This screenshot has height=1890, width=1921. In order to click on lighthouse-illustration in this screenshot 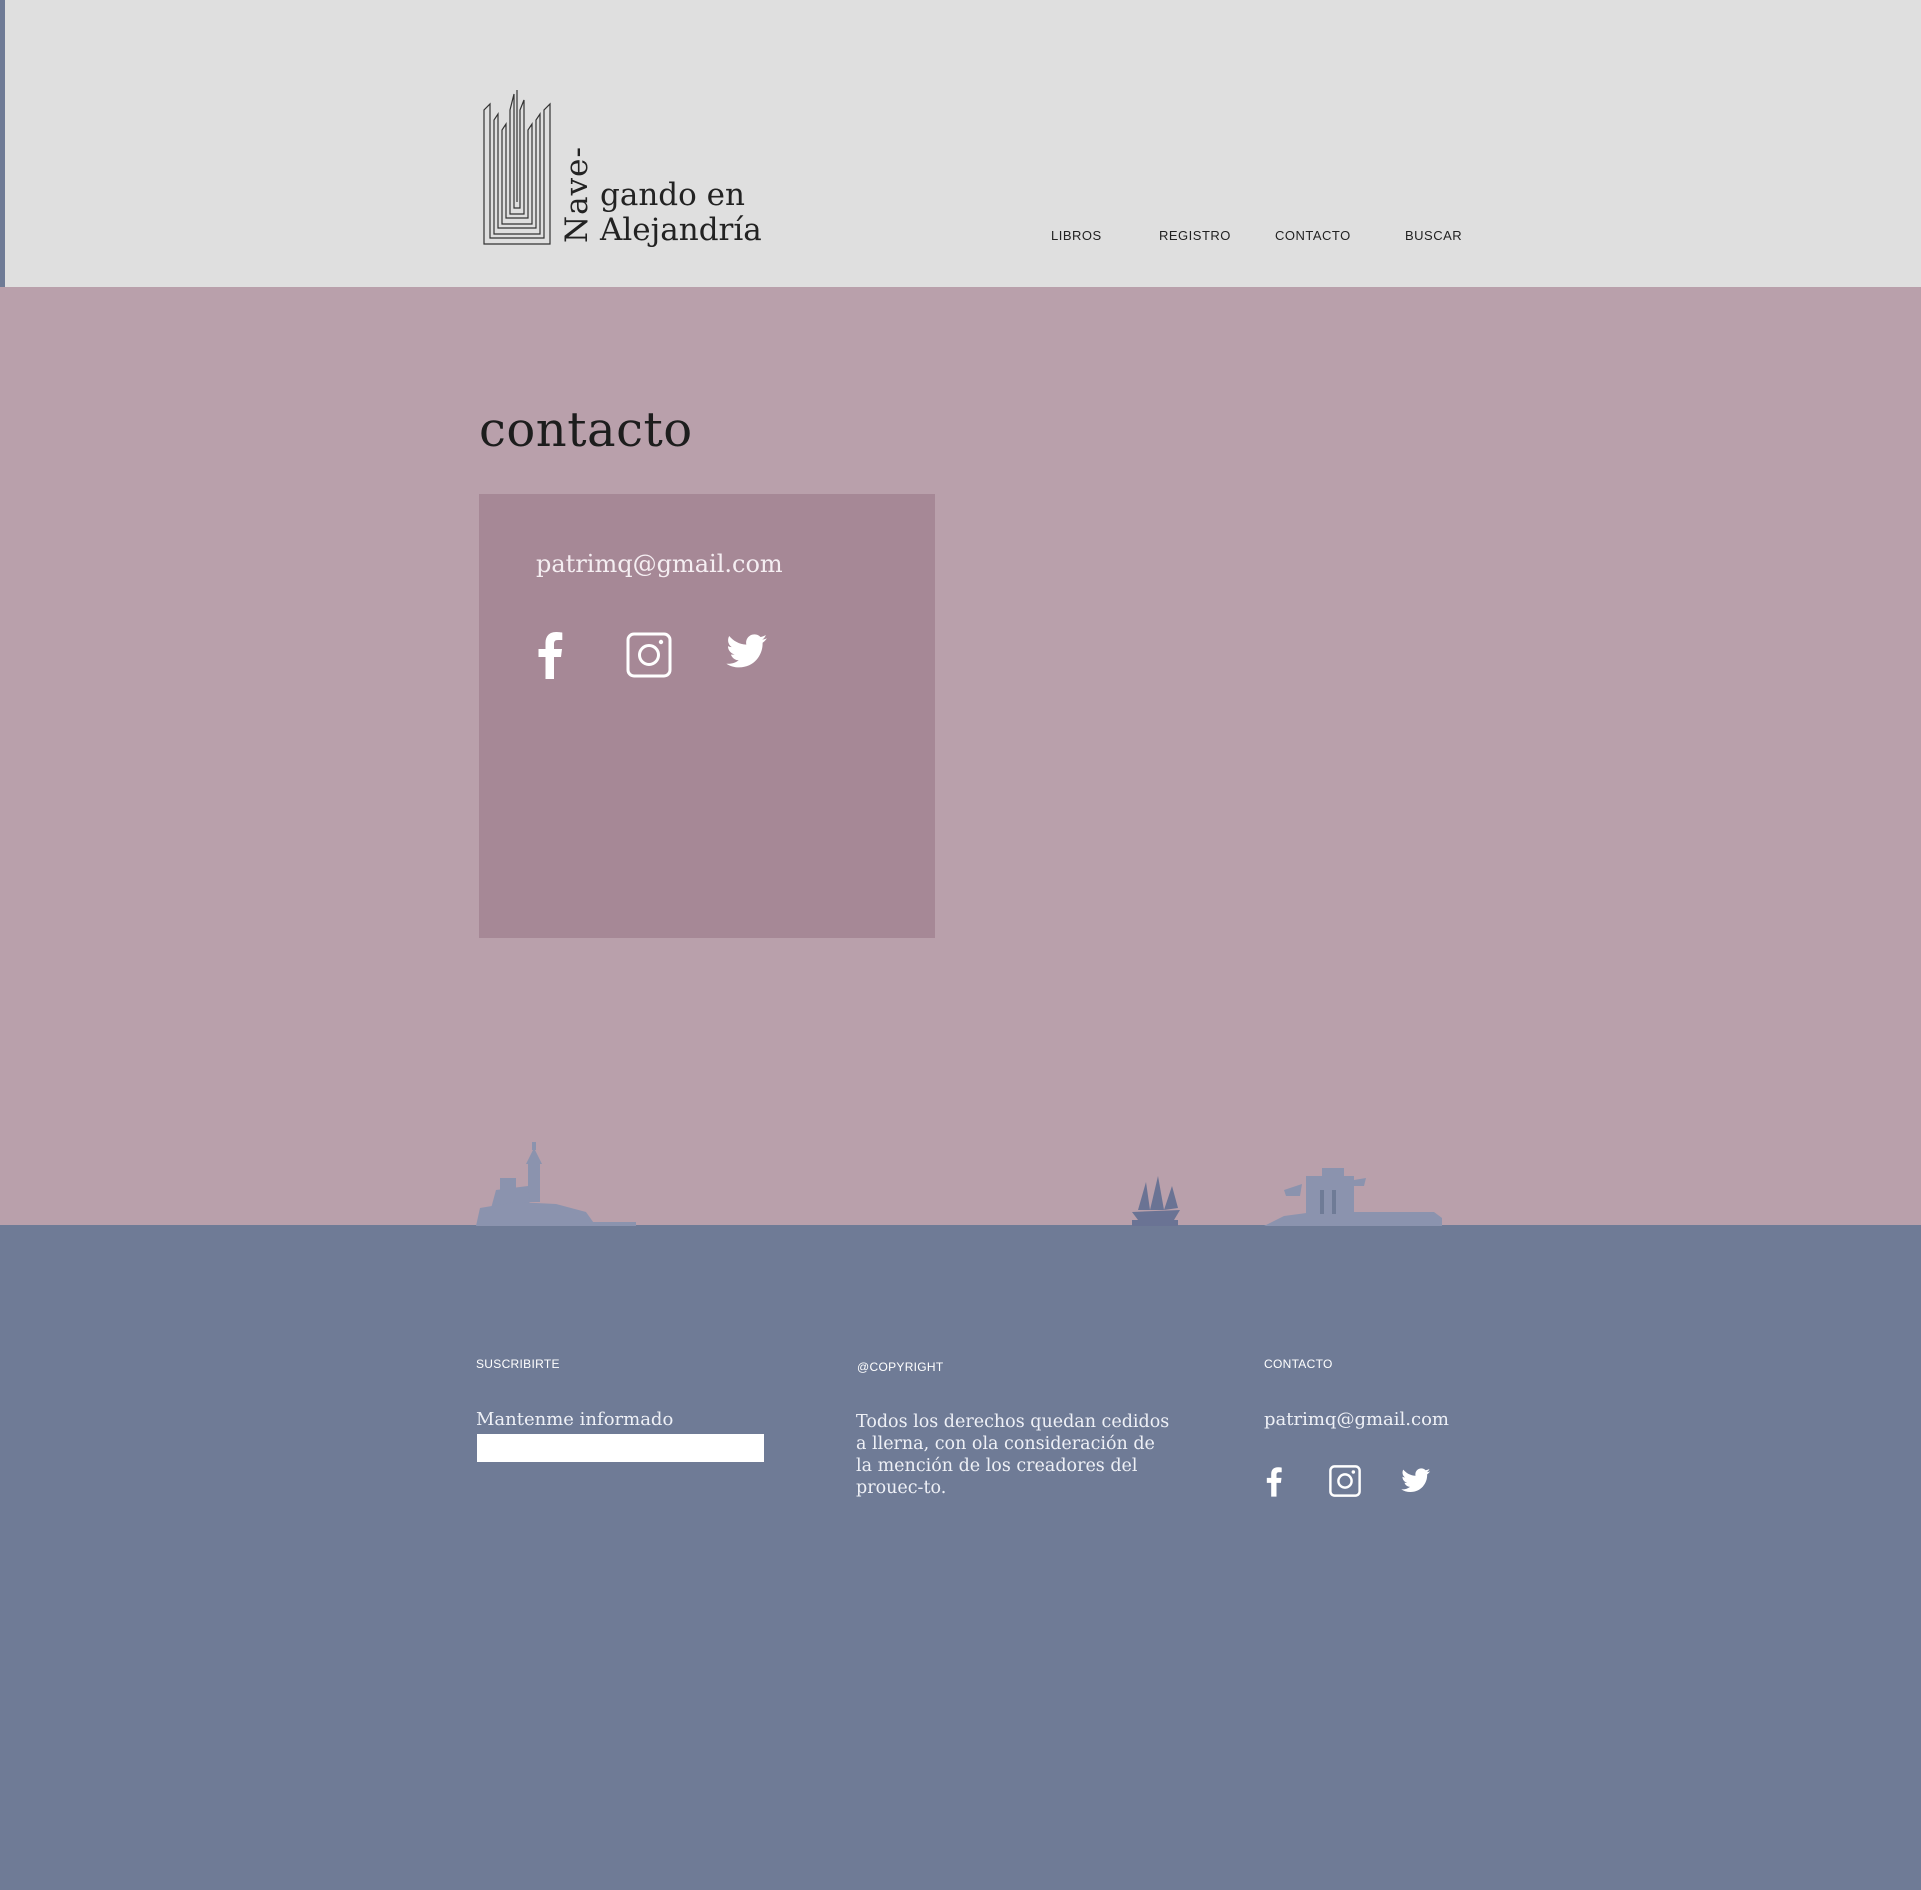, I will do `click(556, 1184)`.